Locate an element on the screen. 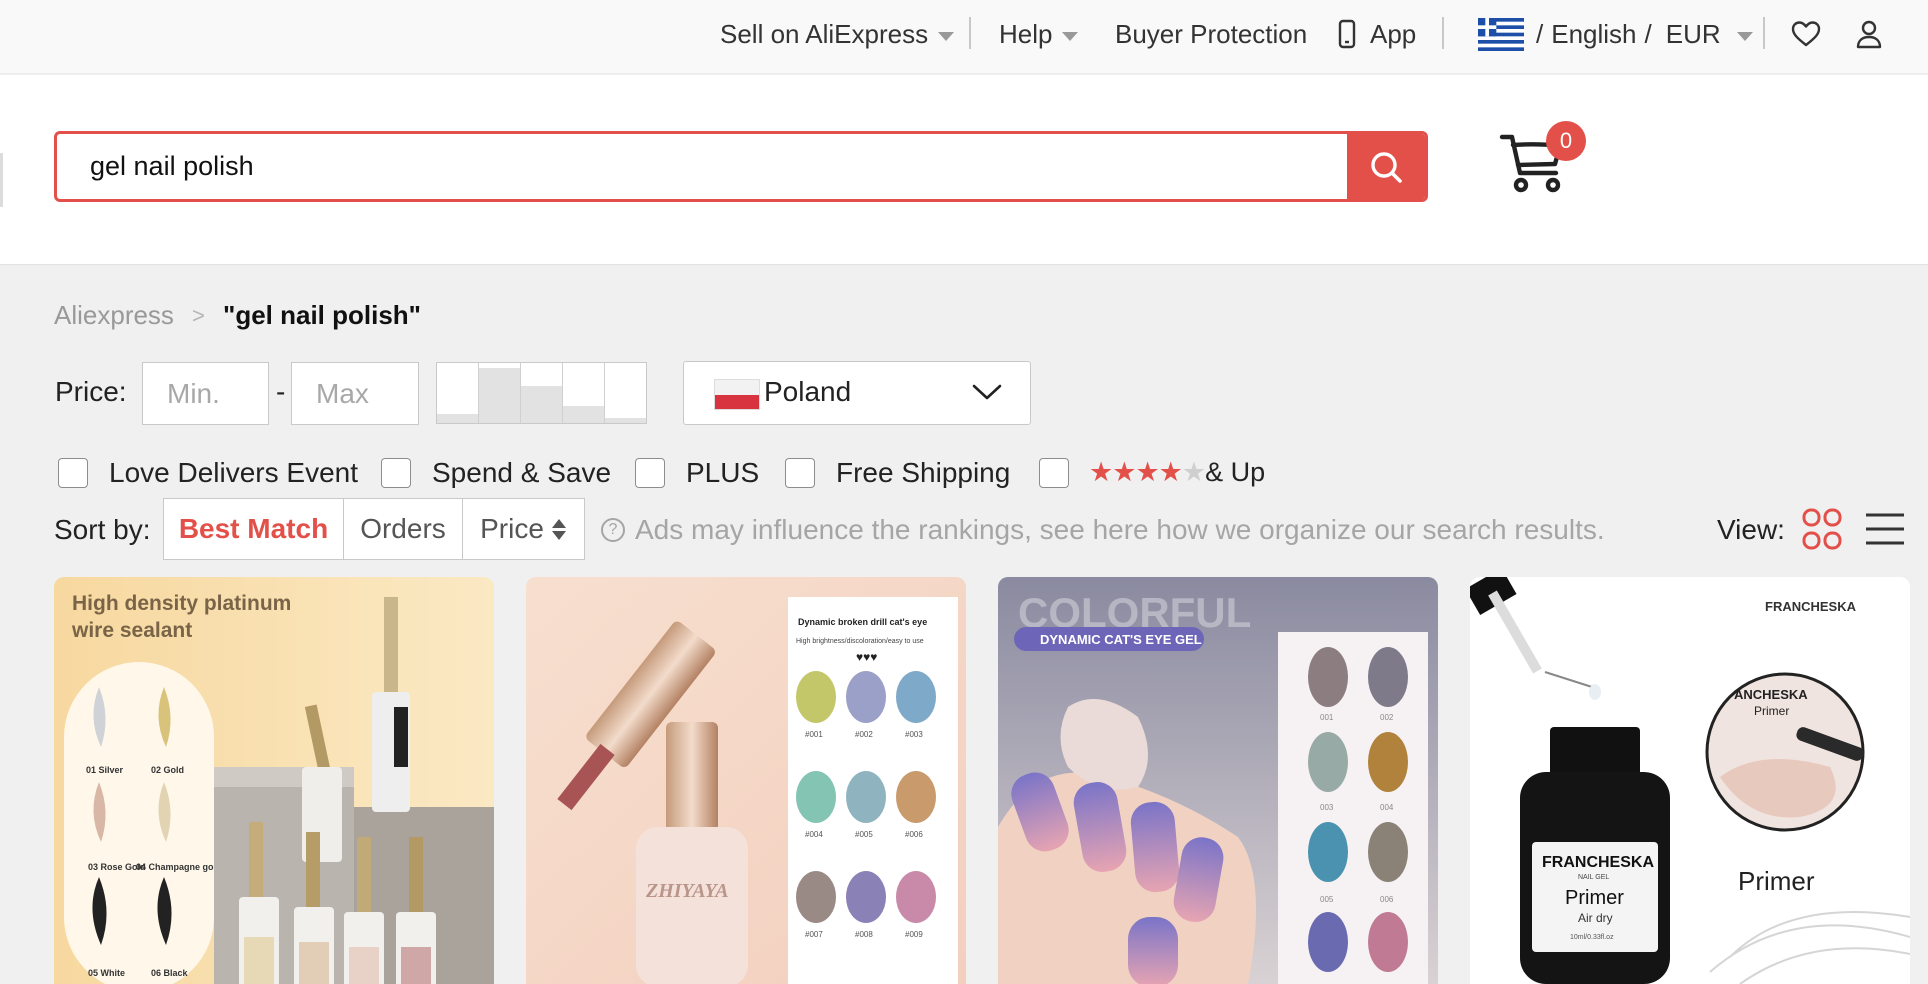 The height and width of the screenshot is (984, 1928). swatch-label: #005 is located at coordinates (864, 834).